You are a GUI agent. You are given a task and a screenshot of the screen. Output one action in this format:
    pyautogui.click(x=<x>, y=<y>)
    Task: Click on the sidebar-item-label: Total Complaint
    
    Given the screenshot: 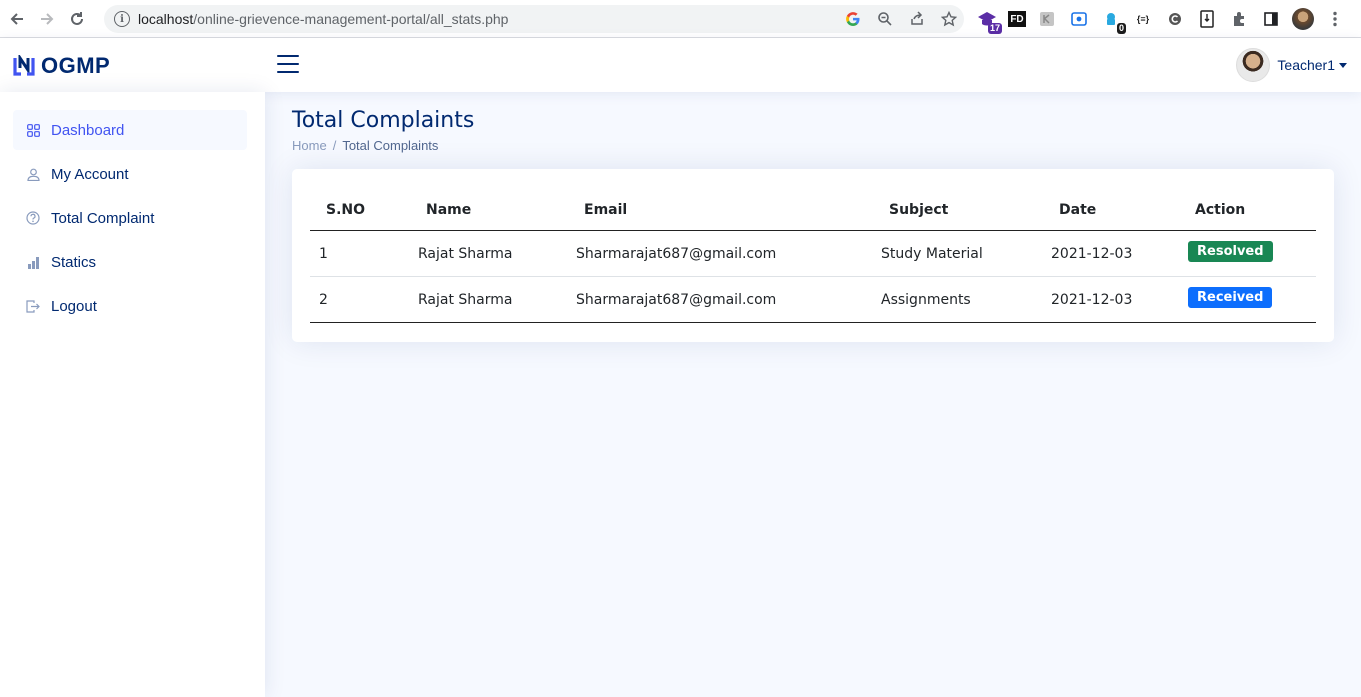 What is the action you would take?
    pyautogui.click(x=103, y=218)
    